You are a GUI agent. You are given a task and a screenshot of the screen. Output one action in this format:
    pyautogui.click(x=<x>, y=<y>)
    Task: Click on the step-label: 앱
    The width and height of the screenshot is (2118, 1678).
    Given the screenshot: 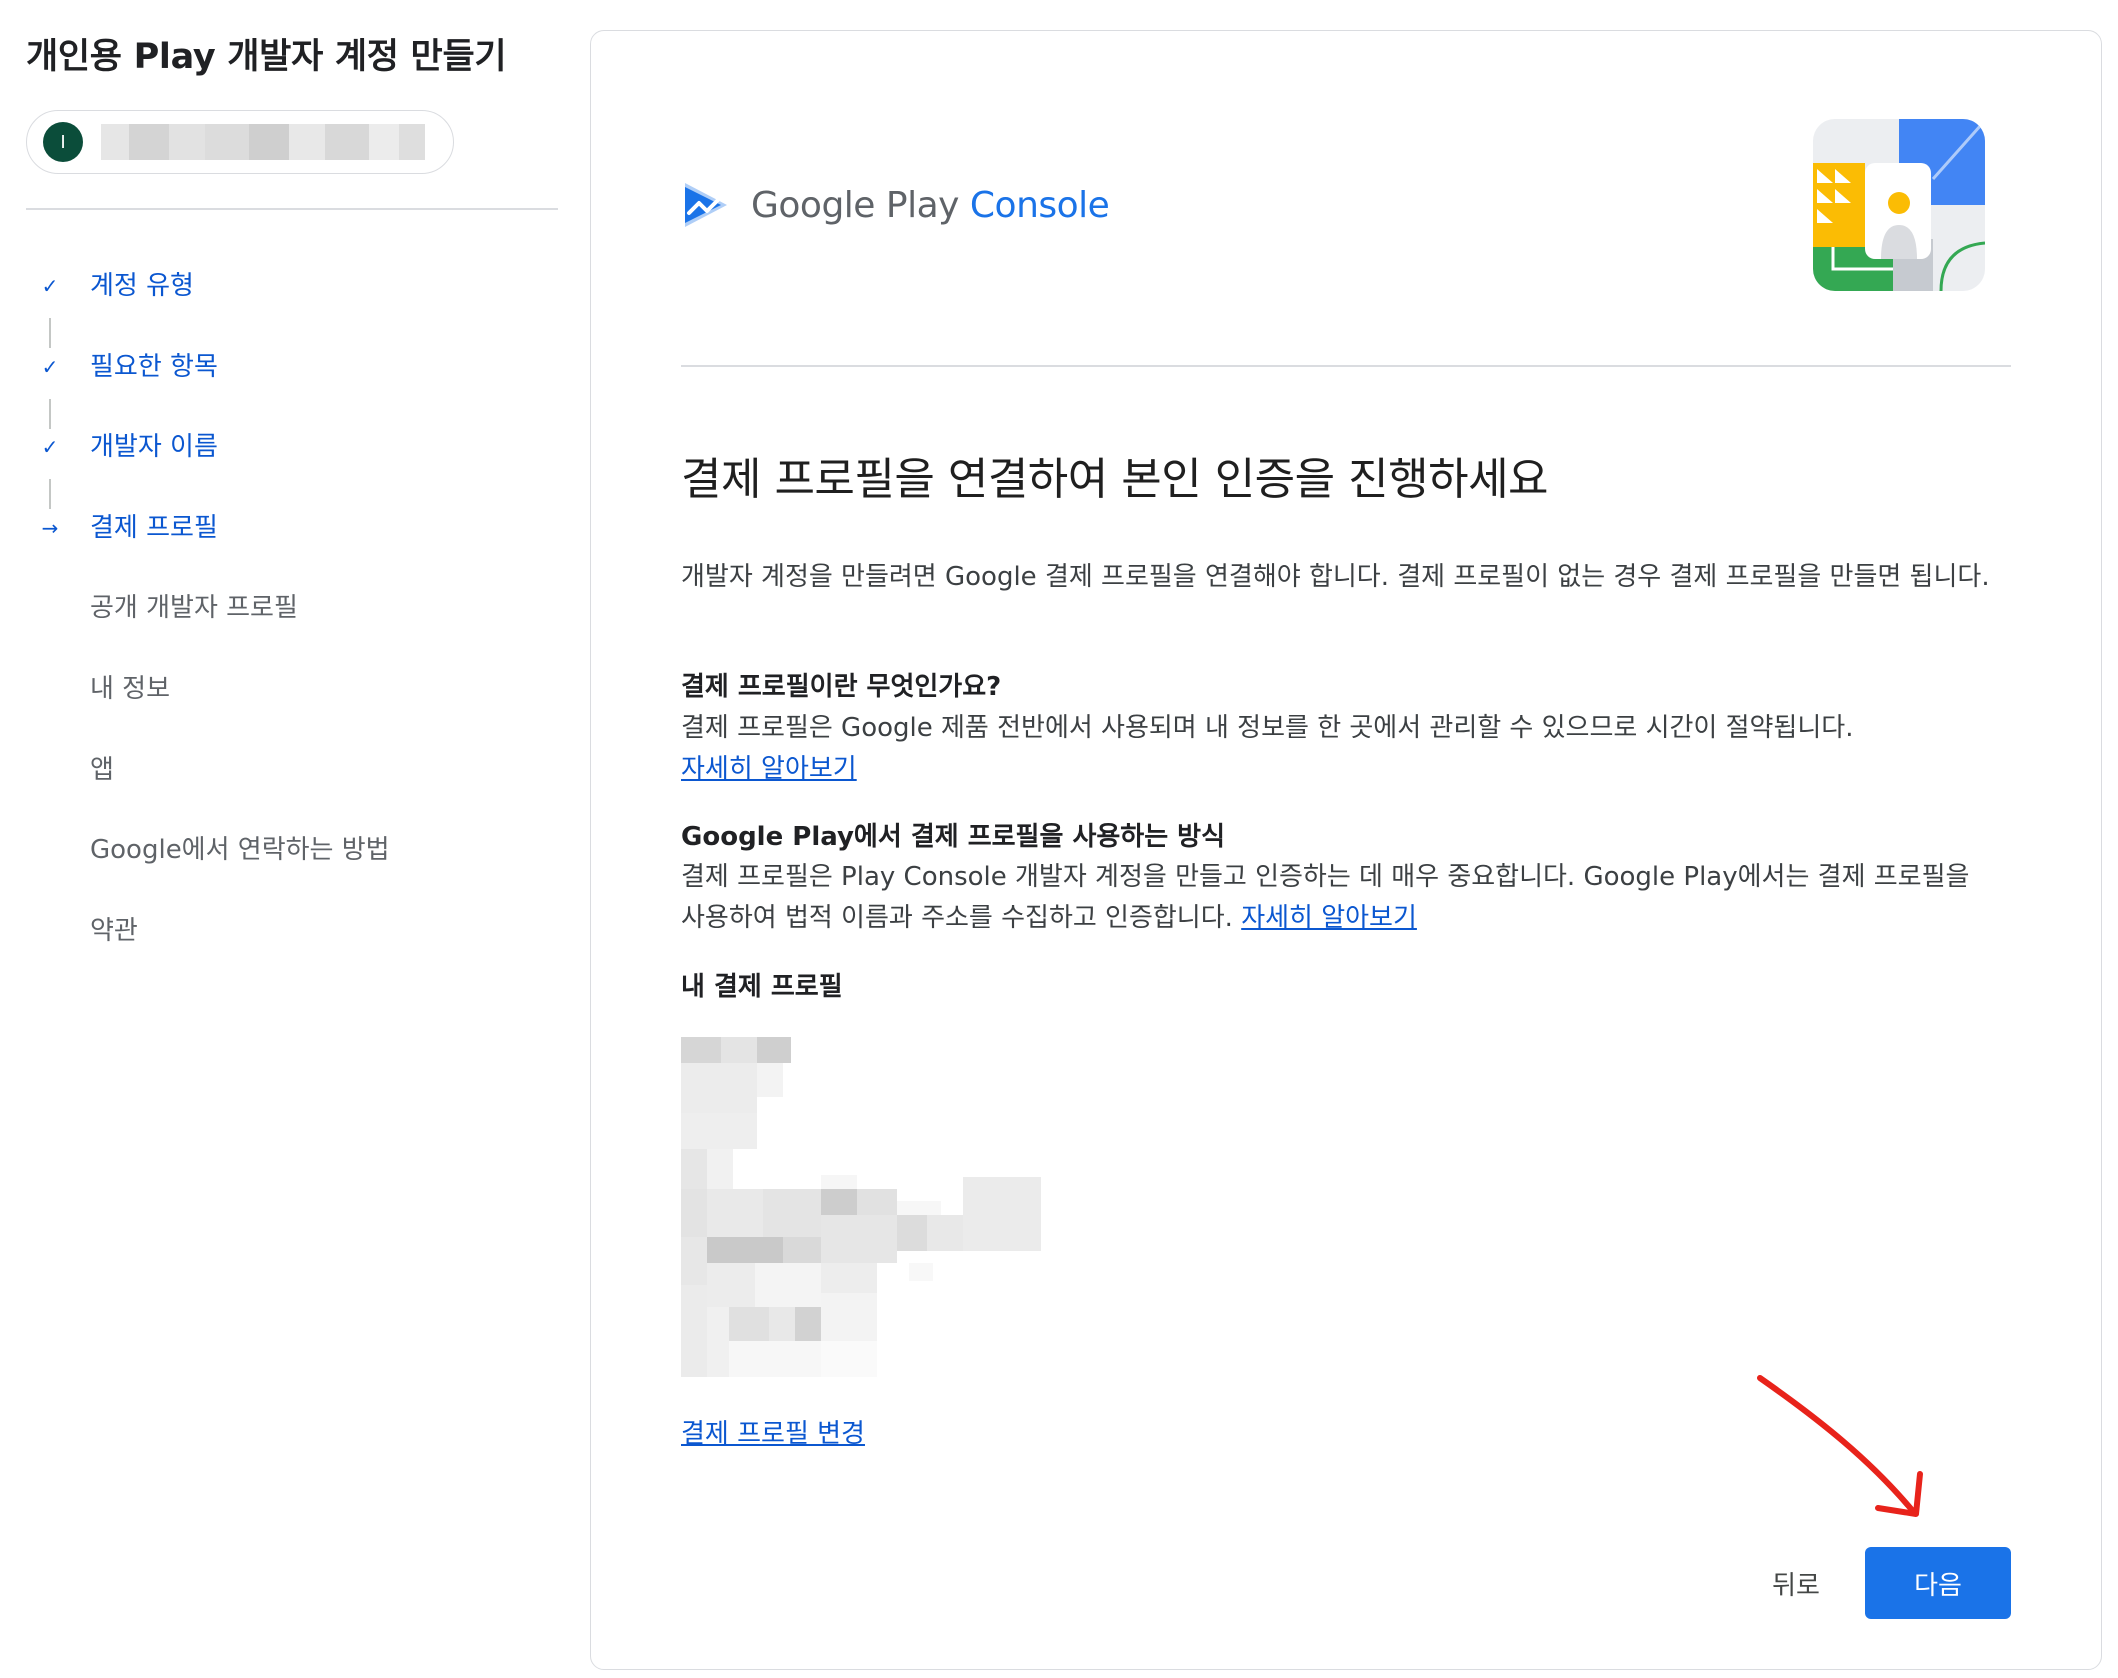 What is the action you would take?
    pyautogui.click(x=102, y=769)
    